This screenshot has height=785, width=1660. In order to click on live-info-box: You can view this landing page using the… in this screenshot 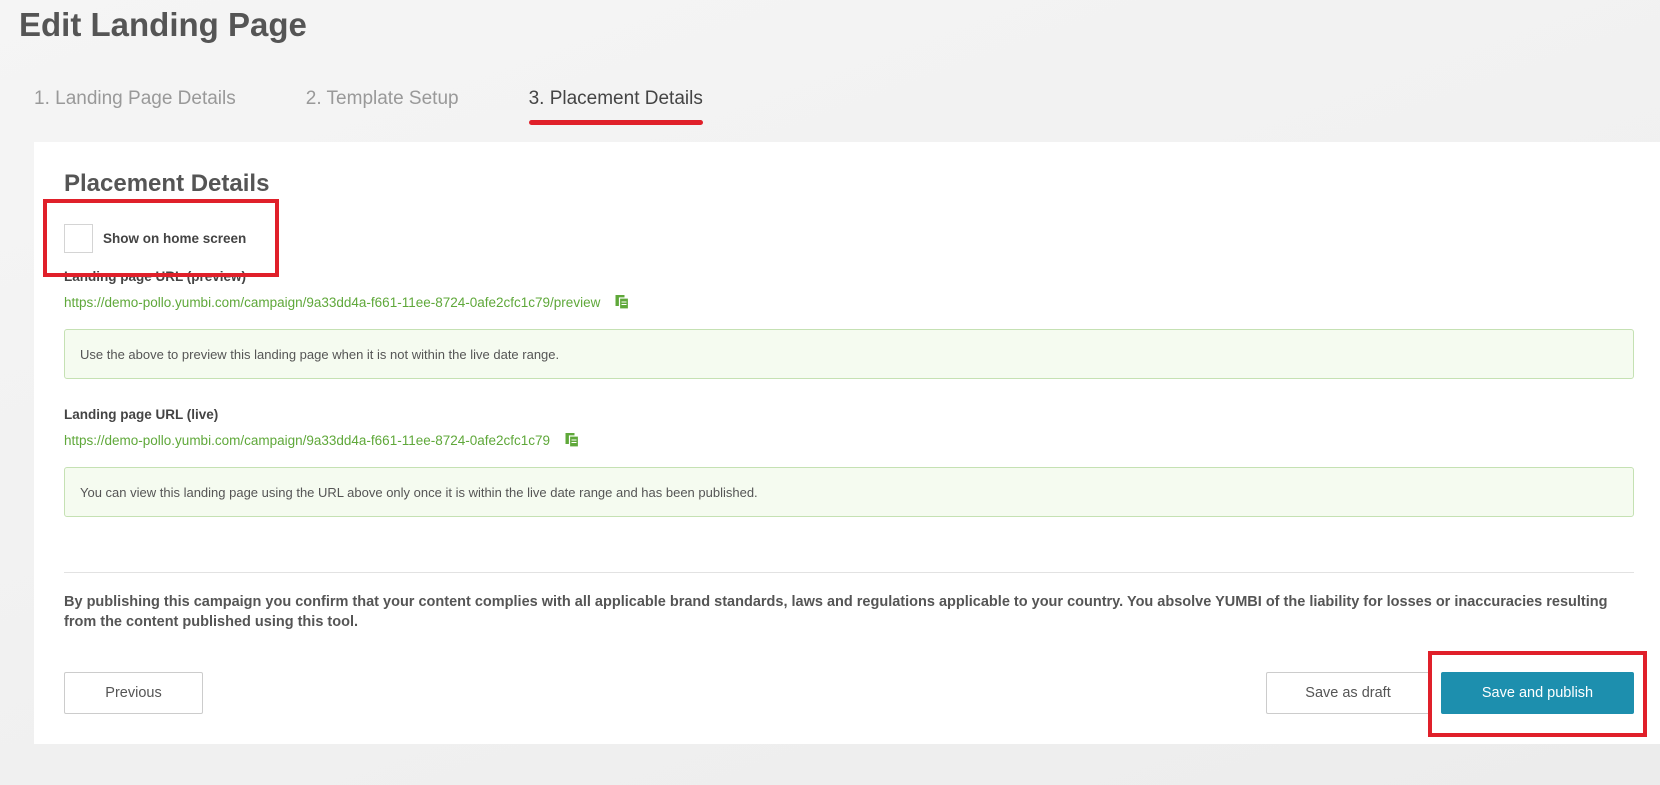, I will do `click(849, 492)`.